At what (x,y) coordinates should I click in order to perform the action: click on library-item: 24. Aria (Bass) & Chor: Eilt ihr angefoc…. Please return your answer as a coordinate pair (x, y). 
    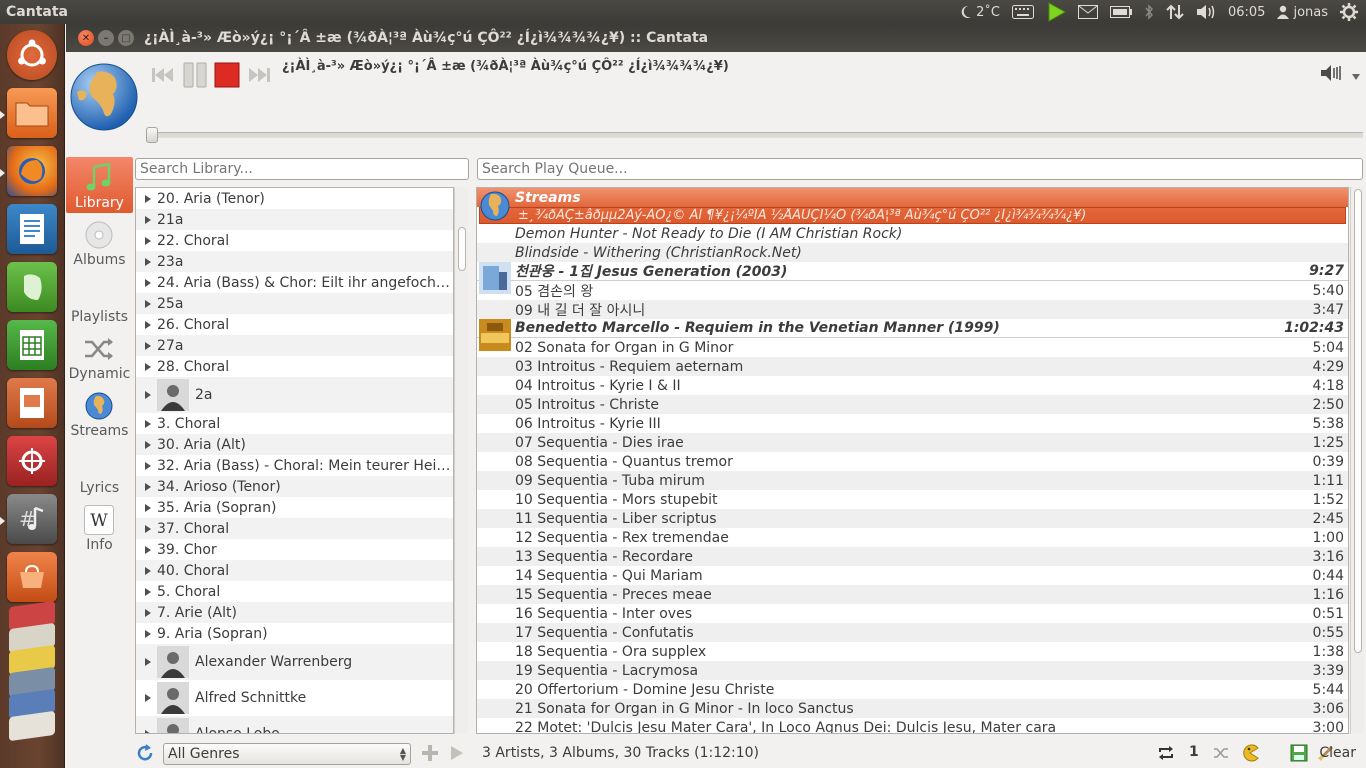
    Looking at the image, I should click on (294, 282).